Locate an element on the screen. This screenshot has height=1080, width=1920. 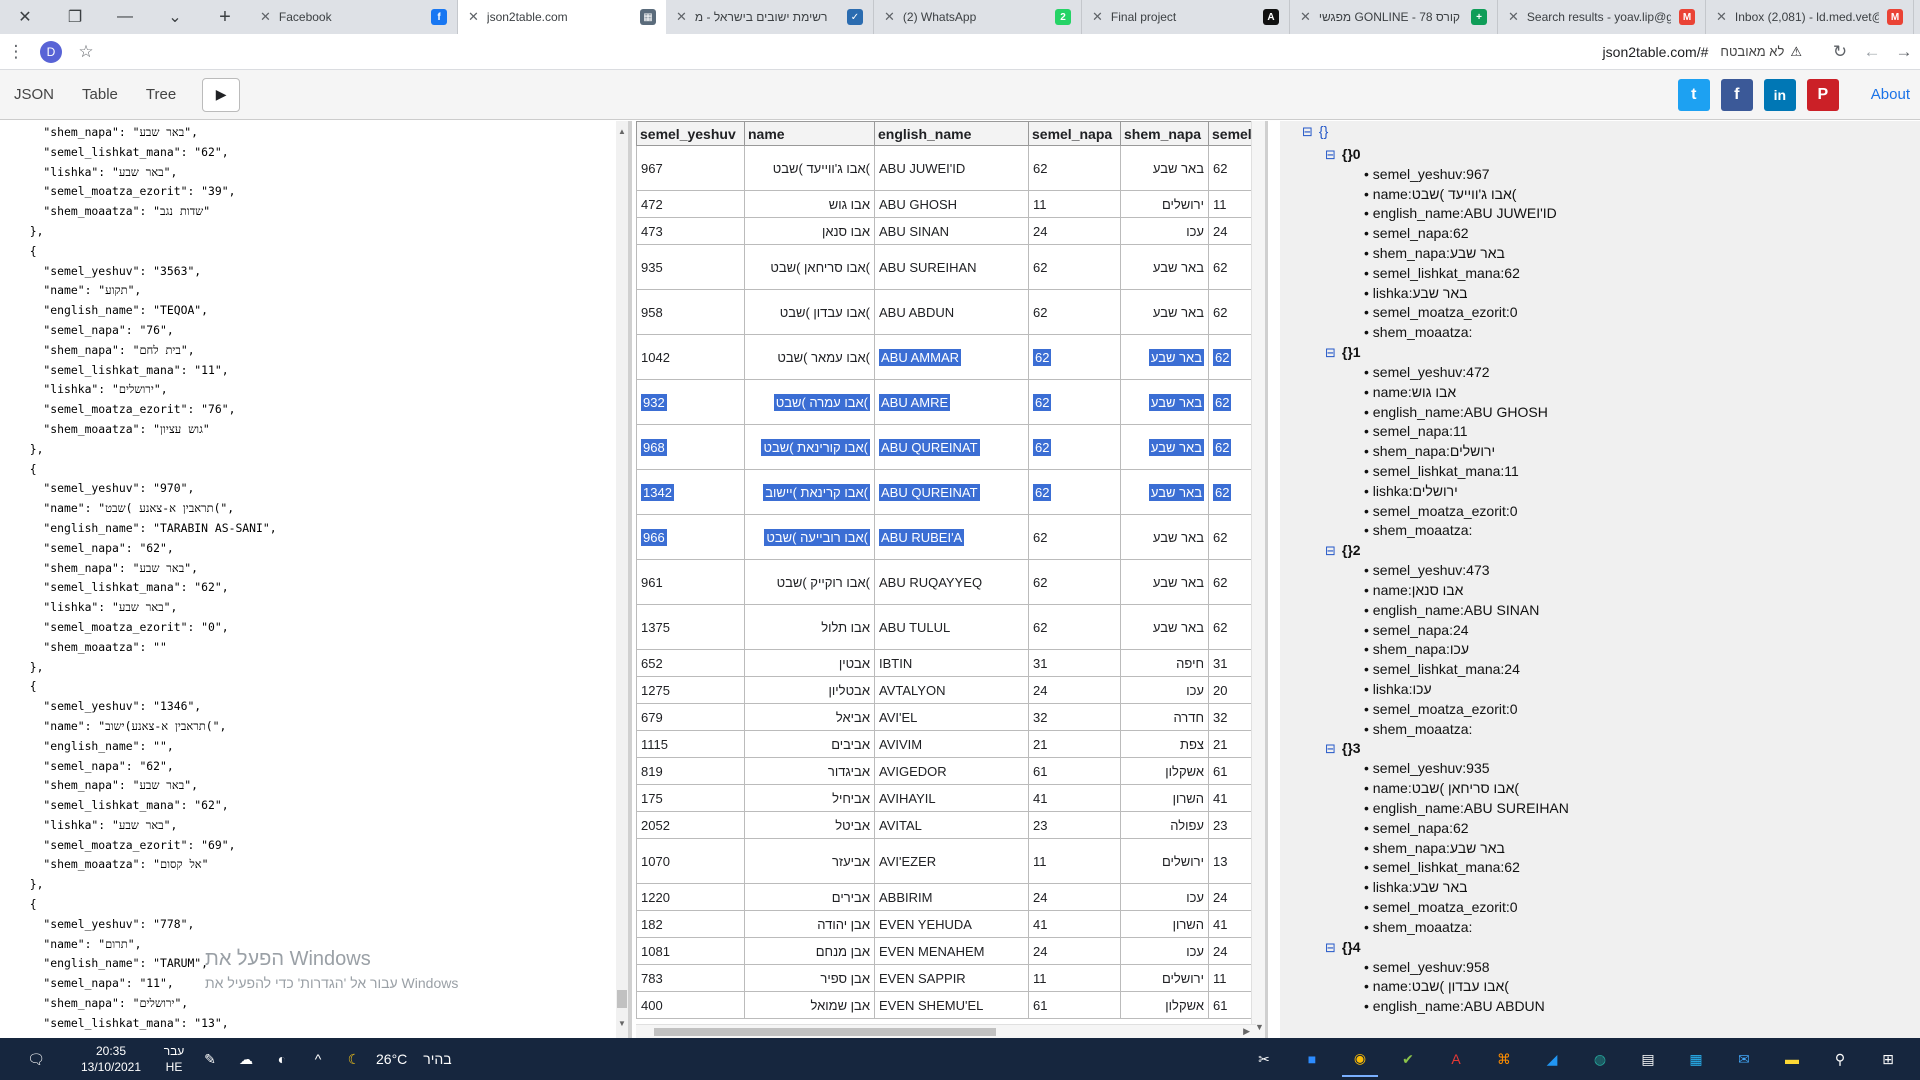
table-cell: 11 is located at coordinates (1232, 978).